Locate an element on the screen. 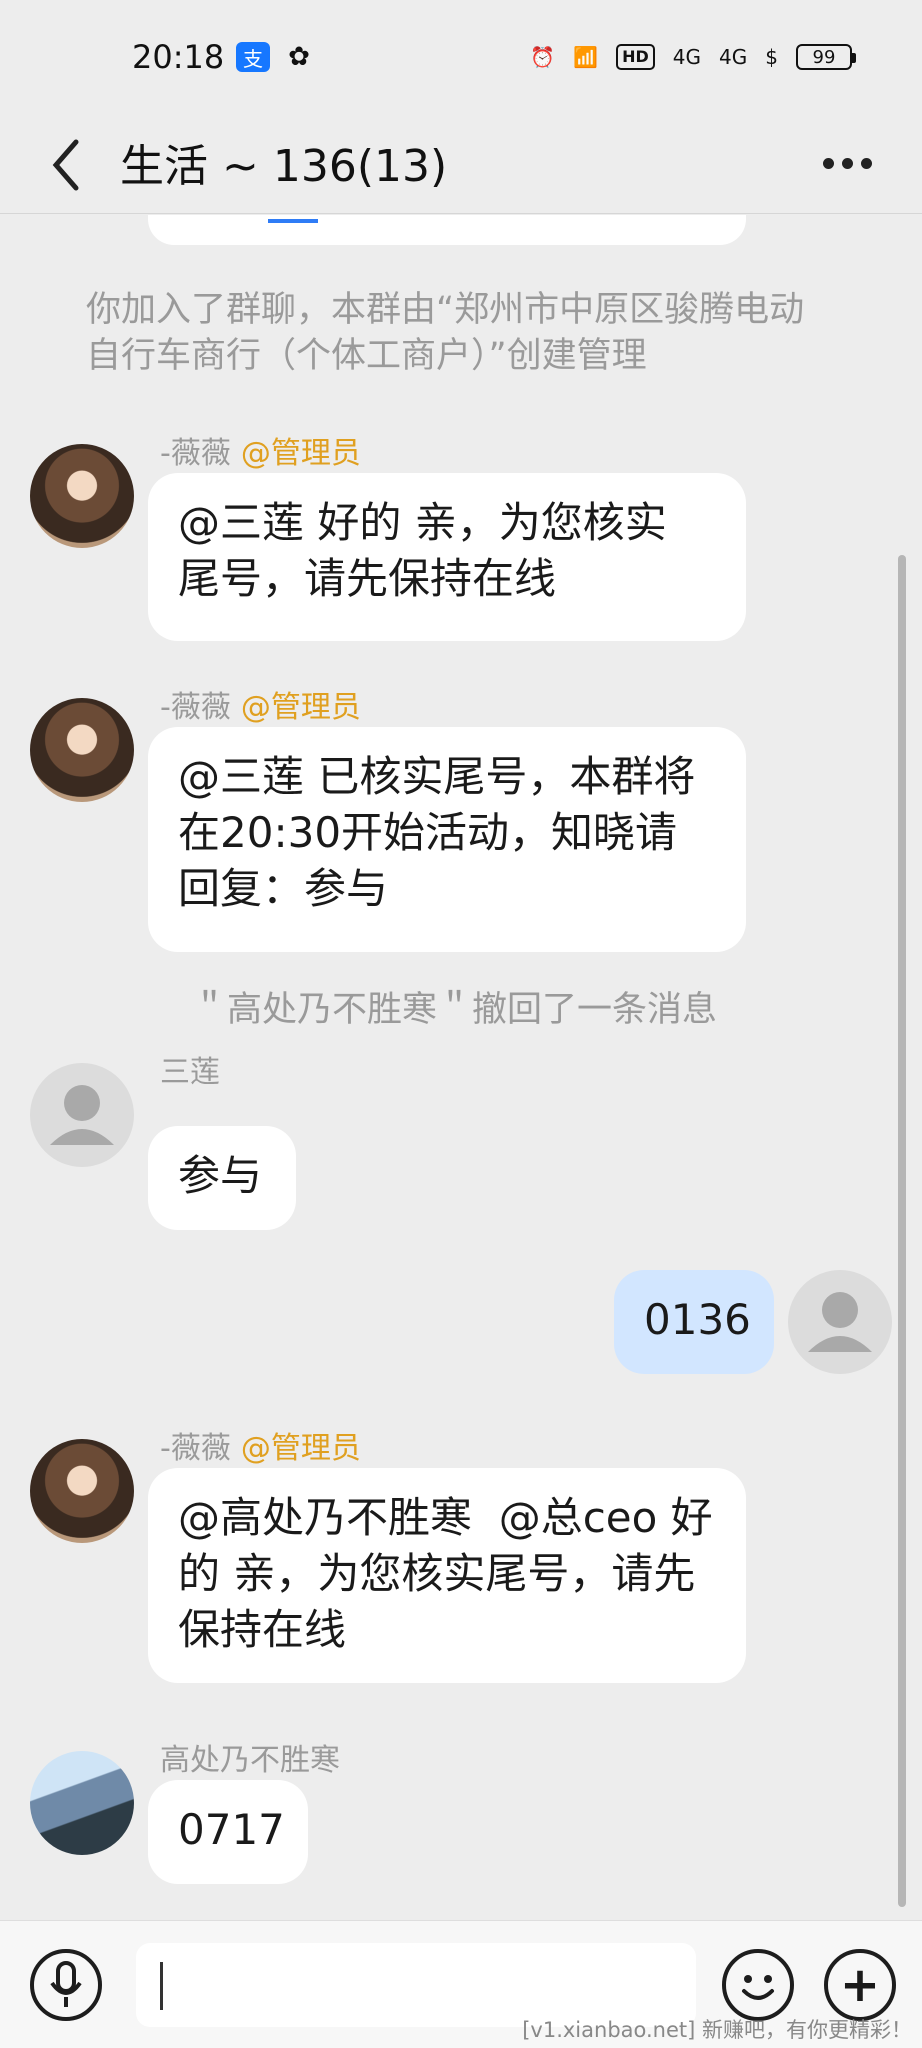  my-avatar is located at coordinates (840, 1322).